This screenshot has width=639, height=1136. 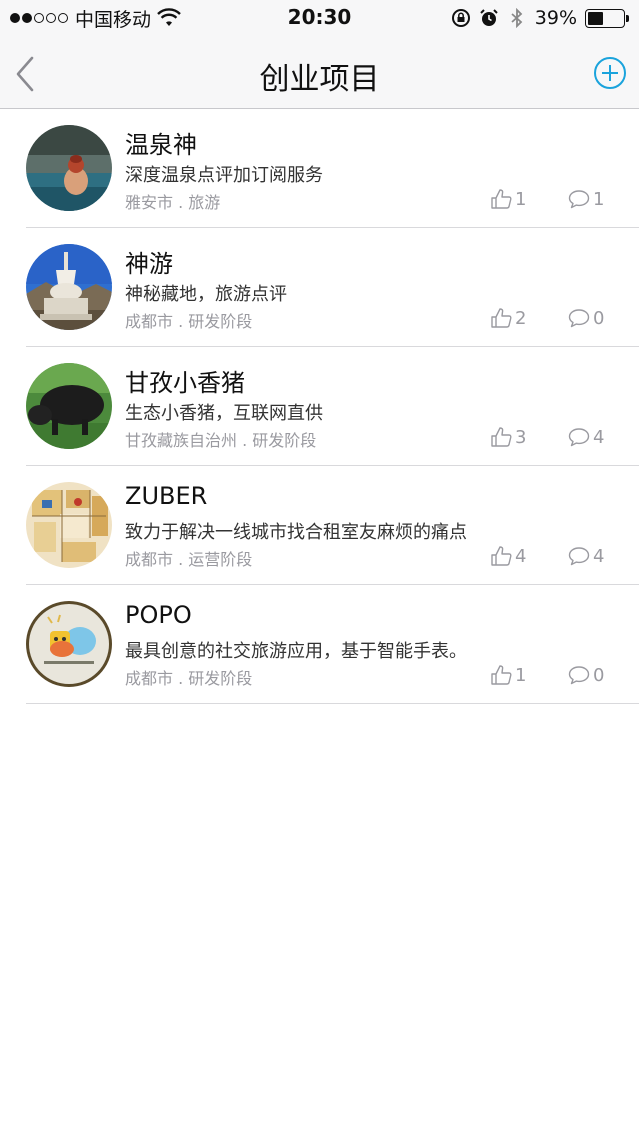 I want to click on project-item: 神游 神秘藏地，旅游点评 成都市 . 研发阶段 2 0, so click(x=319, y=287).